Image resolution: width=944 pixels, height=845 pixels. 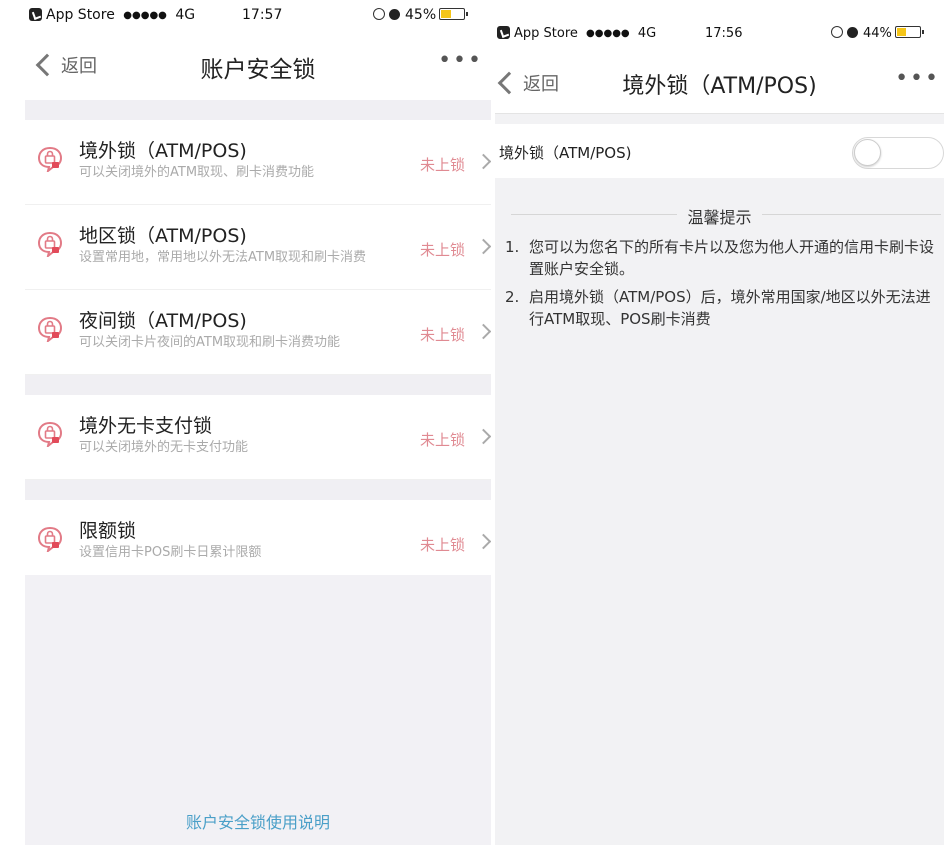 I want to click on nav-bar: 返回 境外锁（ATM/POS) •••, so click(x=719, y=83).